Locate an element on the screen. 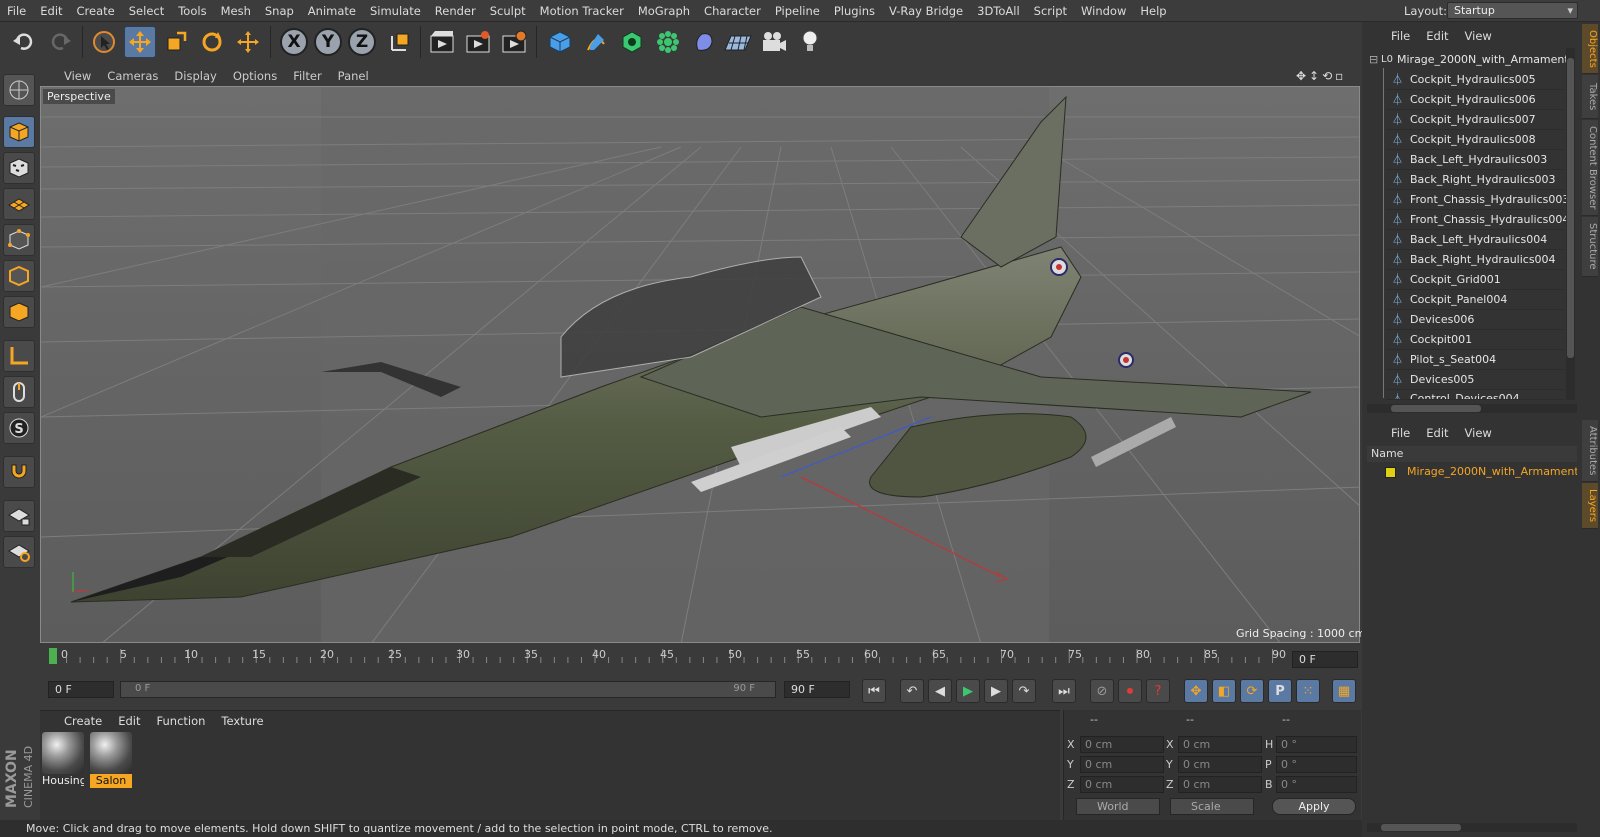 The height and width of the screenshot is (837, 1600). edges-mode-icon is located at coordinates (19, 276).